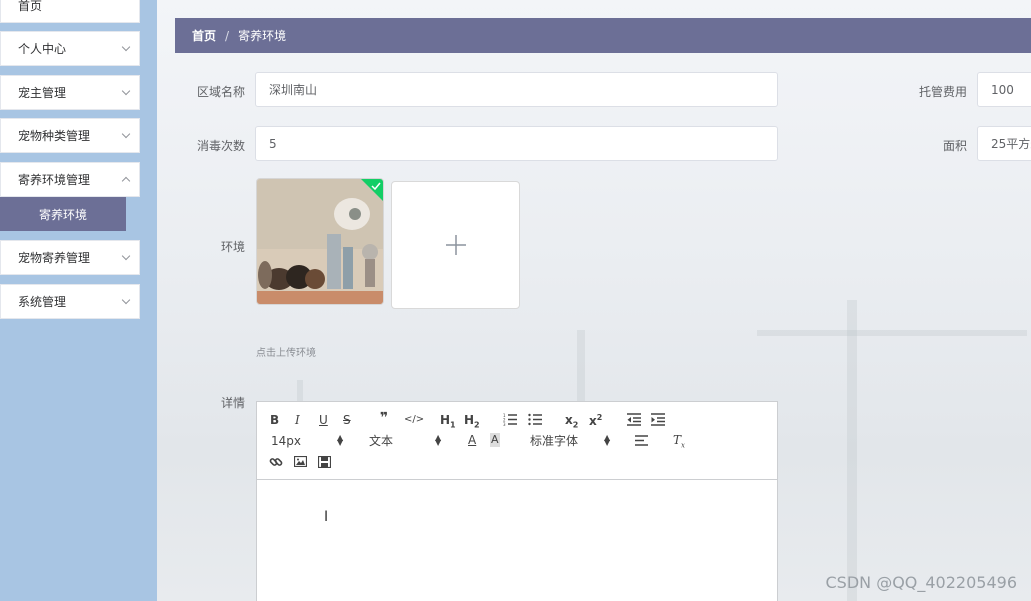  Describe the element at coordinates (472, 440) in the screenshot. I see `font-color-icon: A` at that location.